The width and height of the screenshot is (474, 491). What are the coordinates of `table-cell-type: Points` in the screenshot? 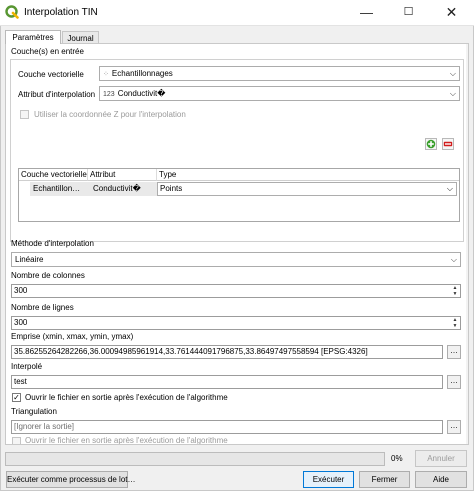 It's located at (171, 188).